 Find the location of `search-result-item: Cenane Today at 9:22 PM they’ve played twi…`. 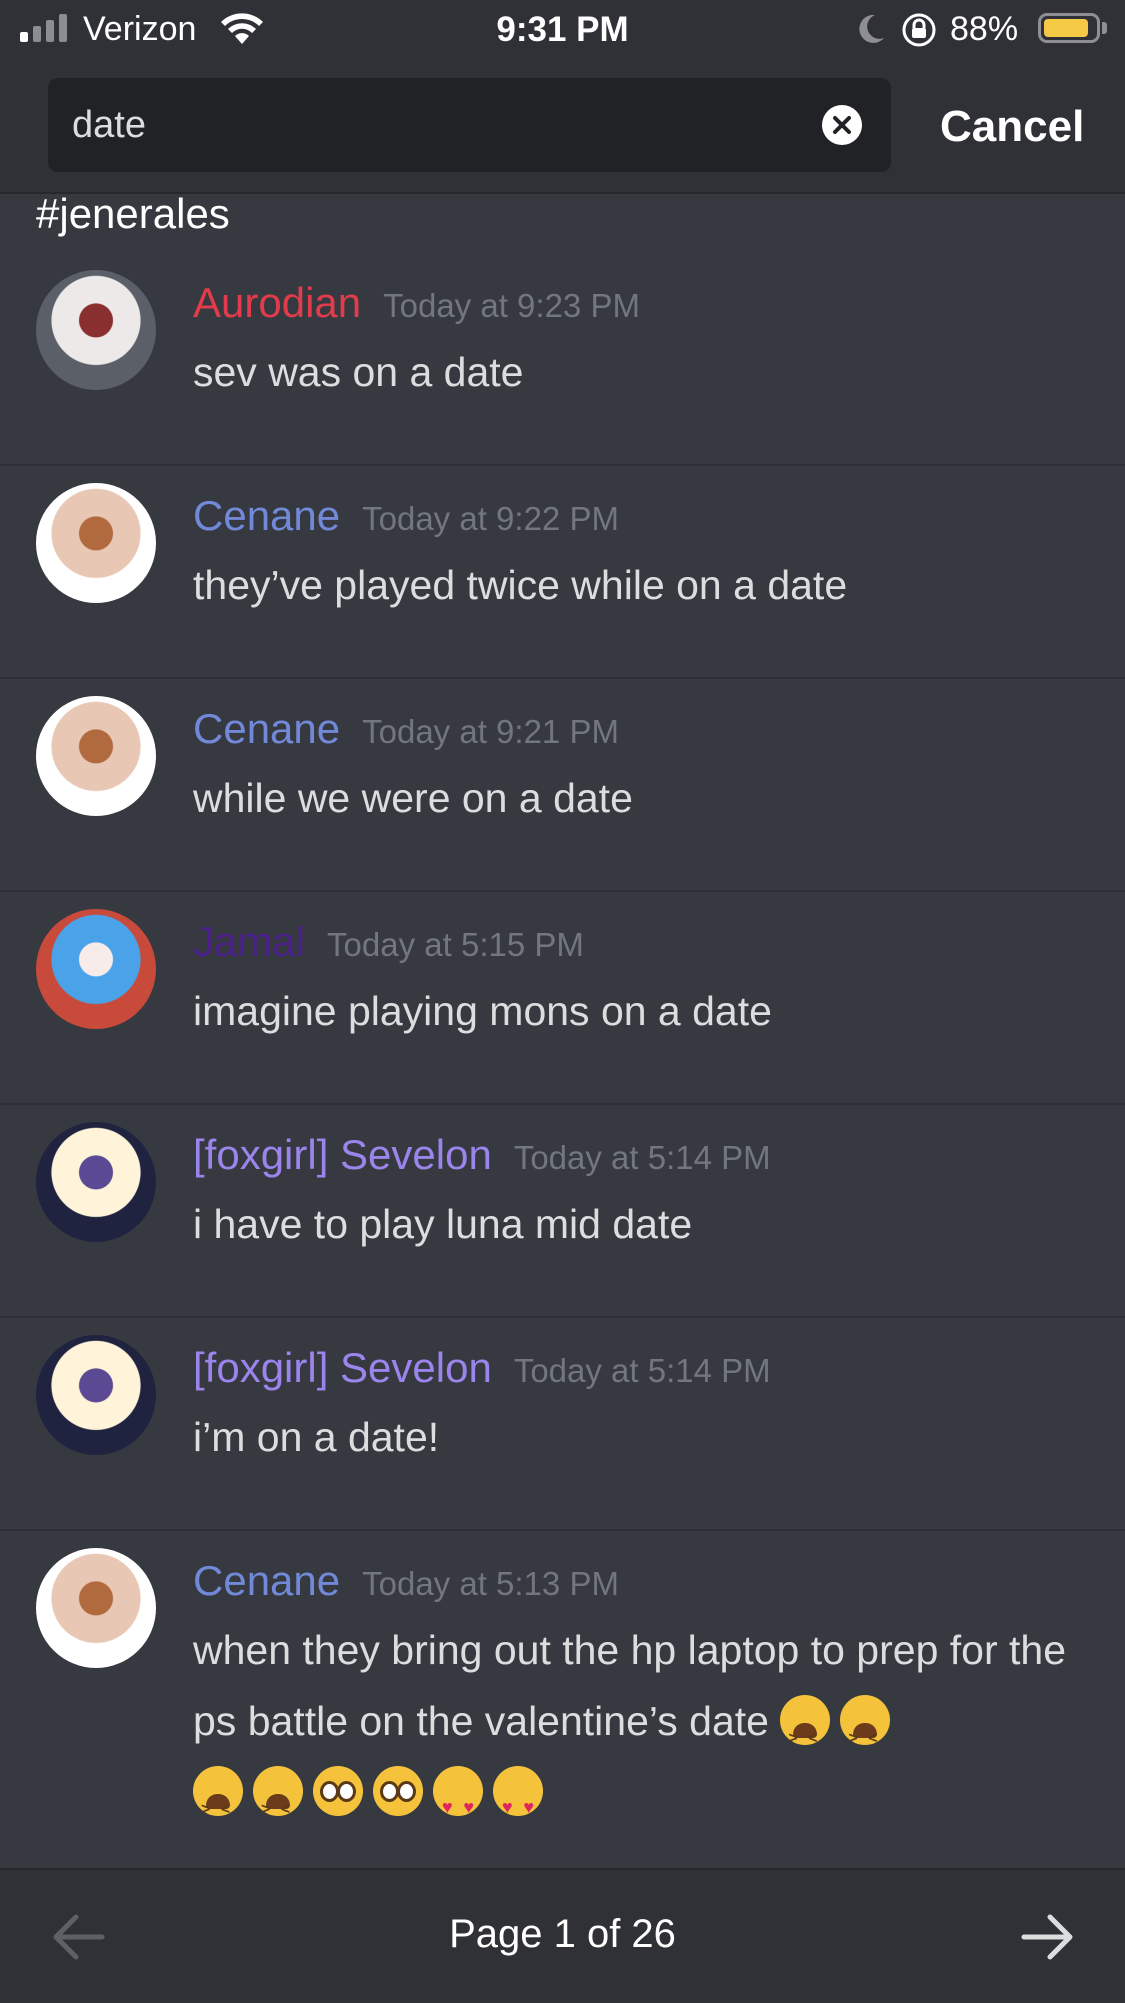

search-result-item: Cenane Today at 9:22 PM they’ve played twi… is located at coordinates (562, 572).